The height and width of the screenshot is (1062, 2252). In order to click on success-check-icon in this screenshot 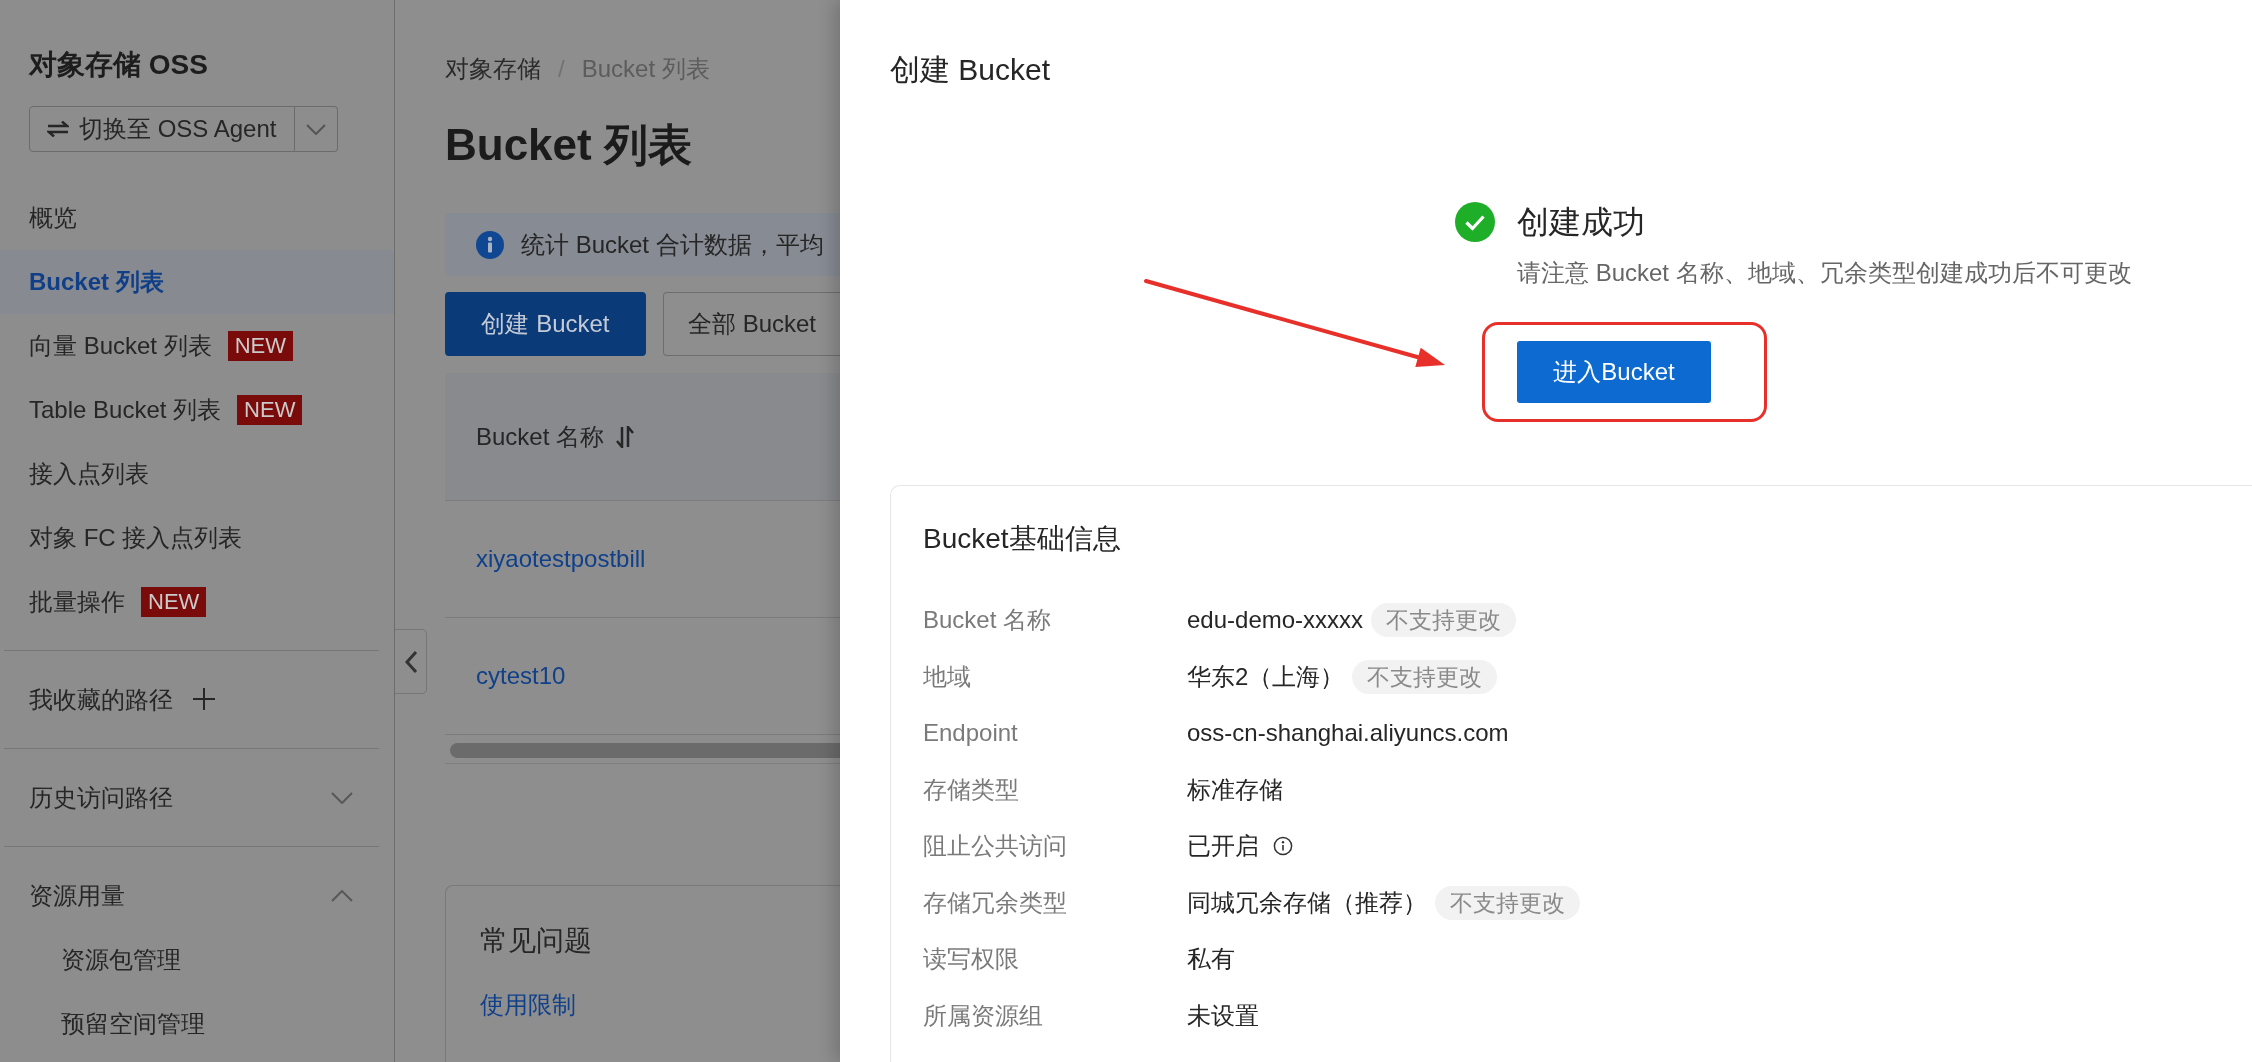, I will do `click(1475, 222)`.